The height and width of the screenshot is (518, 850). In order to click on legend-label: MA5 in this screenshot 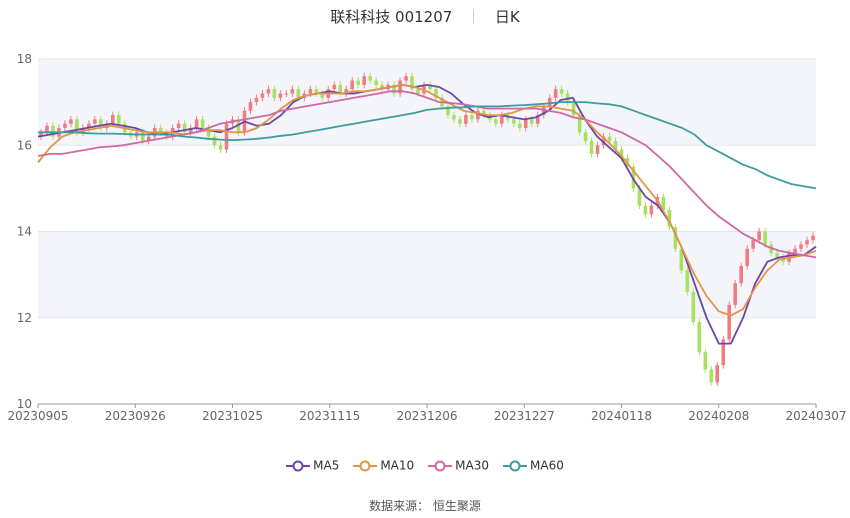, I will do `click(326, 465)`.